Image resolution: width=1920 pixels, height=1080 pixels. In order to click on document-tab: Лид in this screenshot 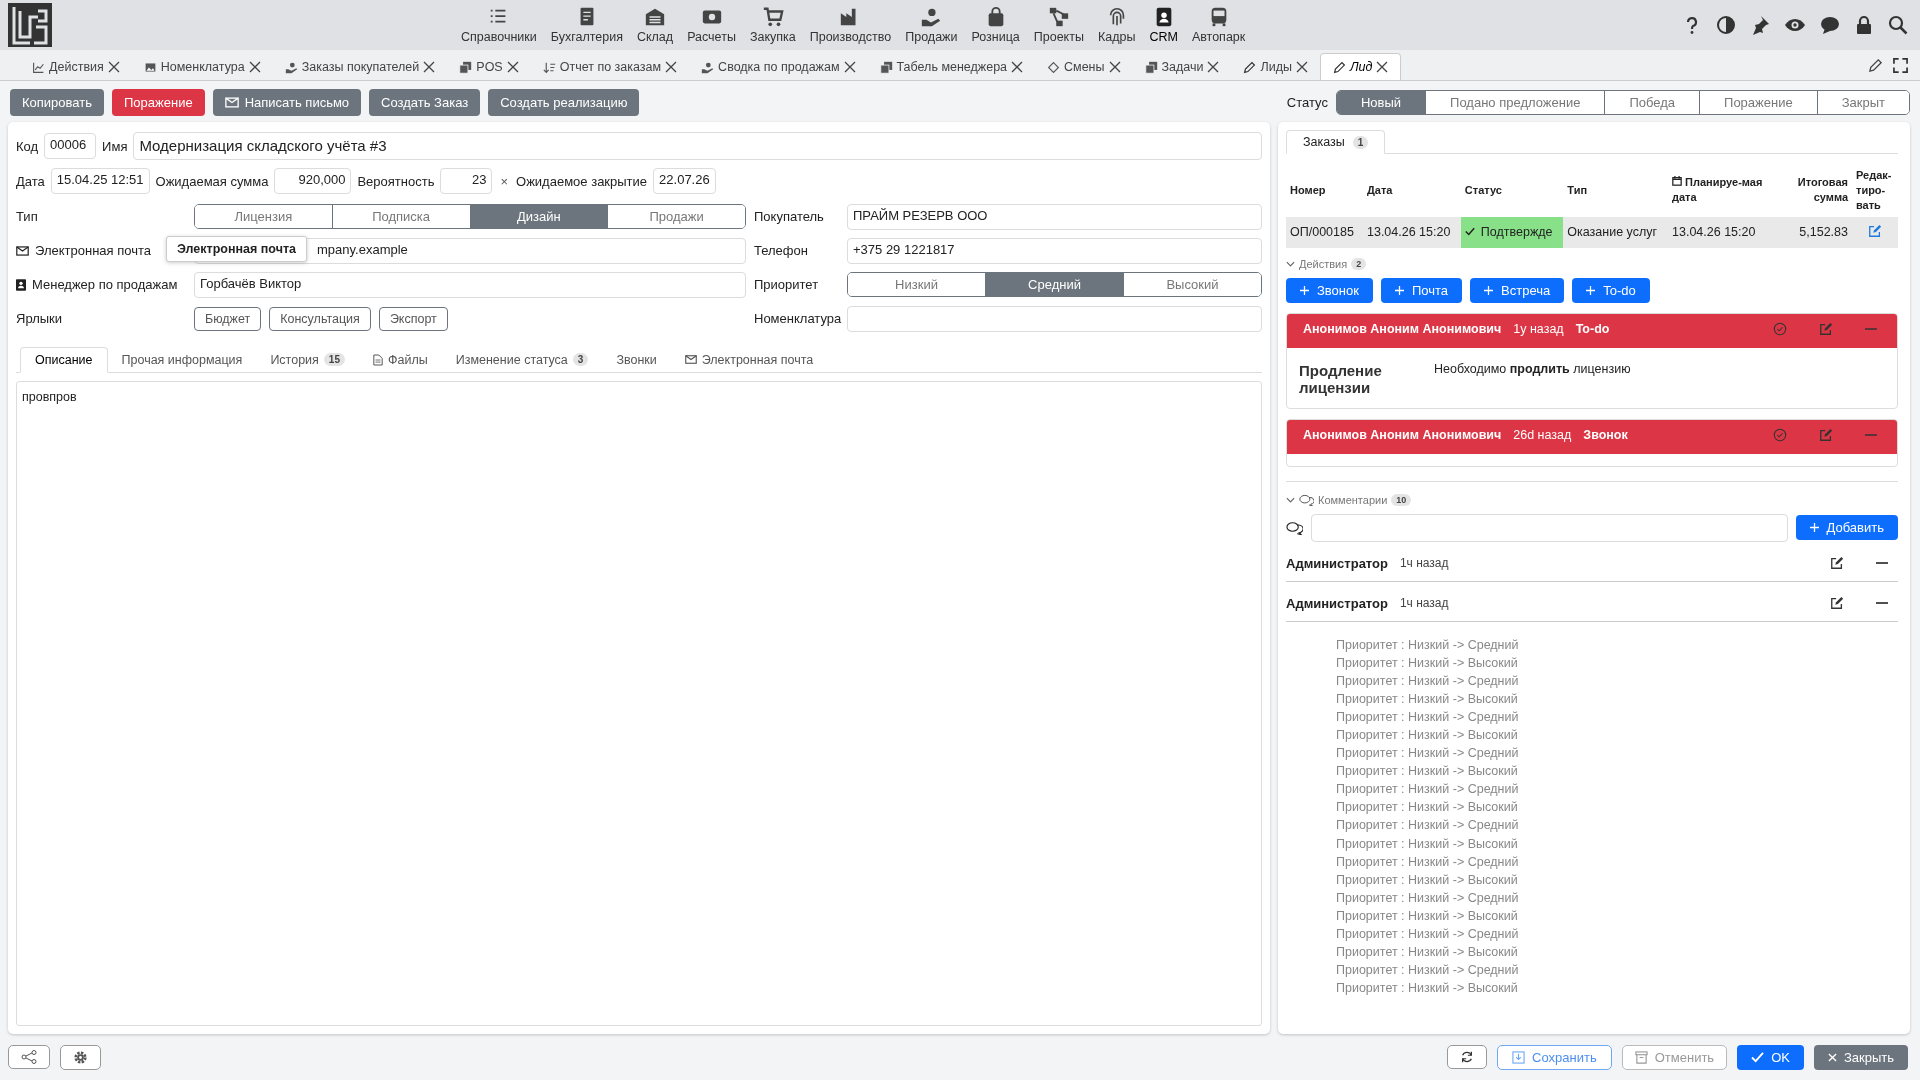, I will do `click(1360, 66)`.